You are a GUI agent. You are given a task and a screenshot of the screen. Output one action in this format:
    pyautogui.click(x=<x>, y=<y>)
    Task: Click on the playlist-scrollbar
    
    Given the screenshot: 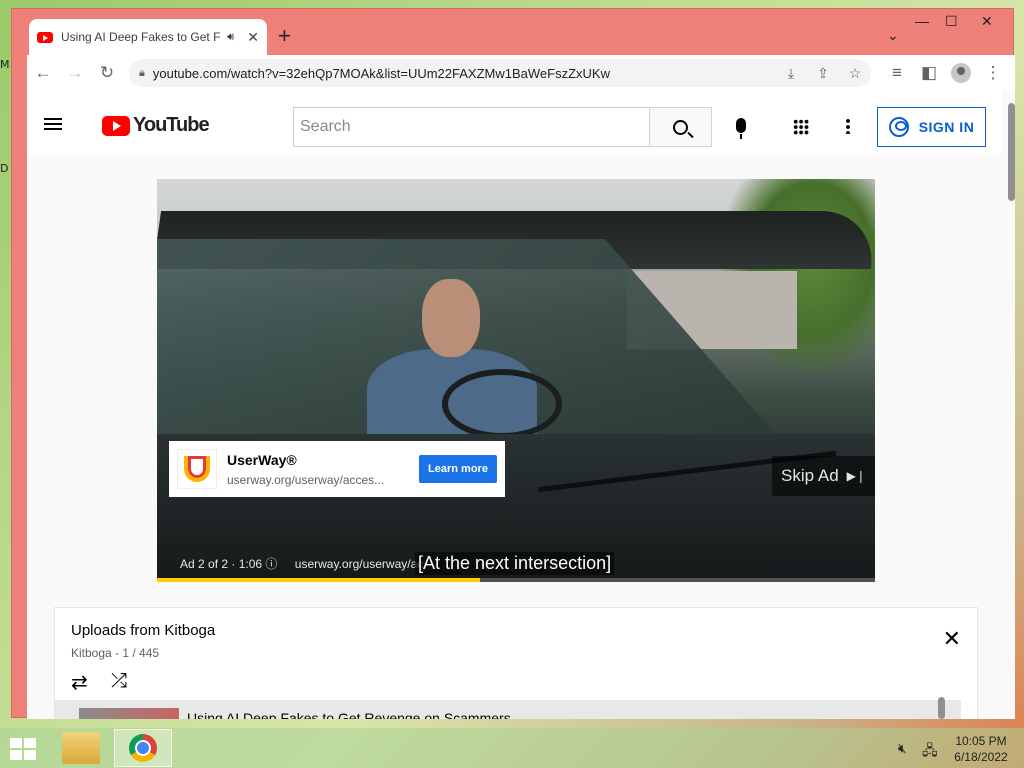 What is the action you would take?
    pyautogui.click(x=941, y=708)
    